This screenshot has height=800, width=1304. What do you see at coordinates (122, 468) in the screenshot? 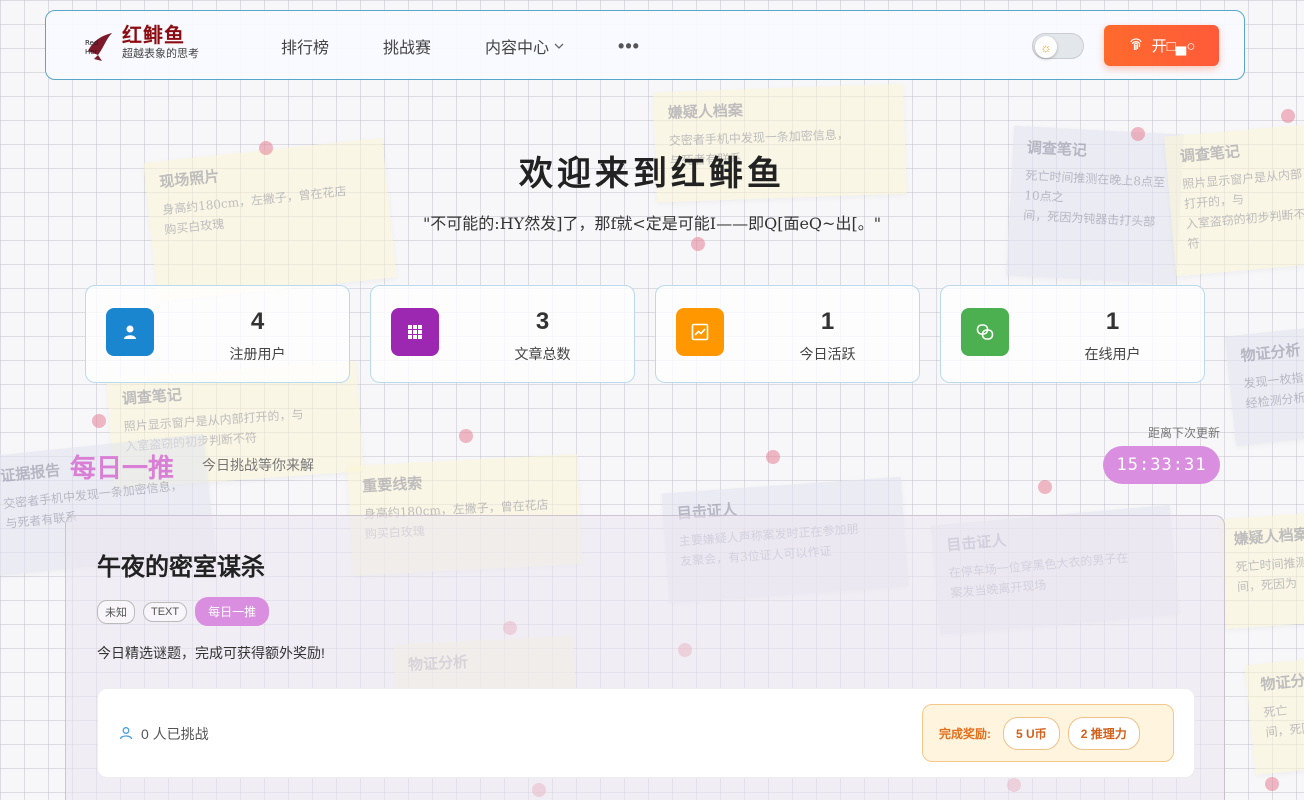
I see `daily-pick-title: 每日一推` at bounding box center [122, 468].